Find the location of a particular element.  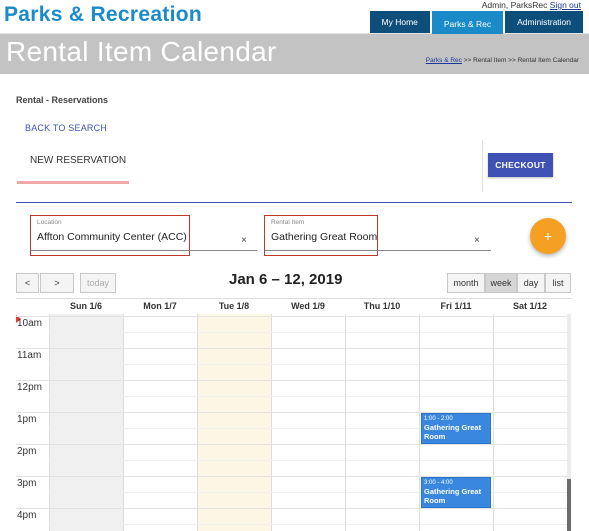

section-divider is located at coordinates (294, 202).